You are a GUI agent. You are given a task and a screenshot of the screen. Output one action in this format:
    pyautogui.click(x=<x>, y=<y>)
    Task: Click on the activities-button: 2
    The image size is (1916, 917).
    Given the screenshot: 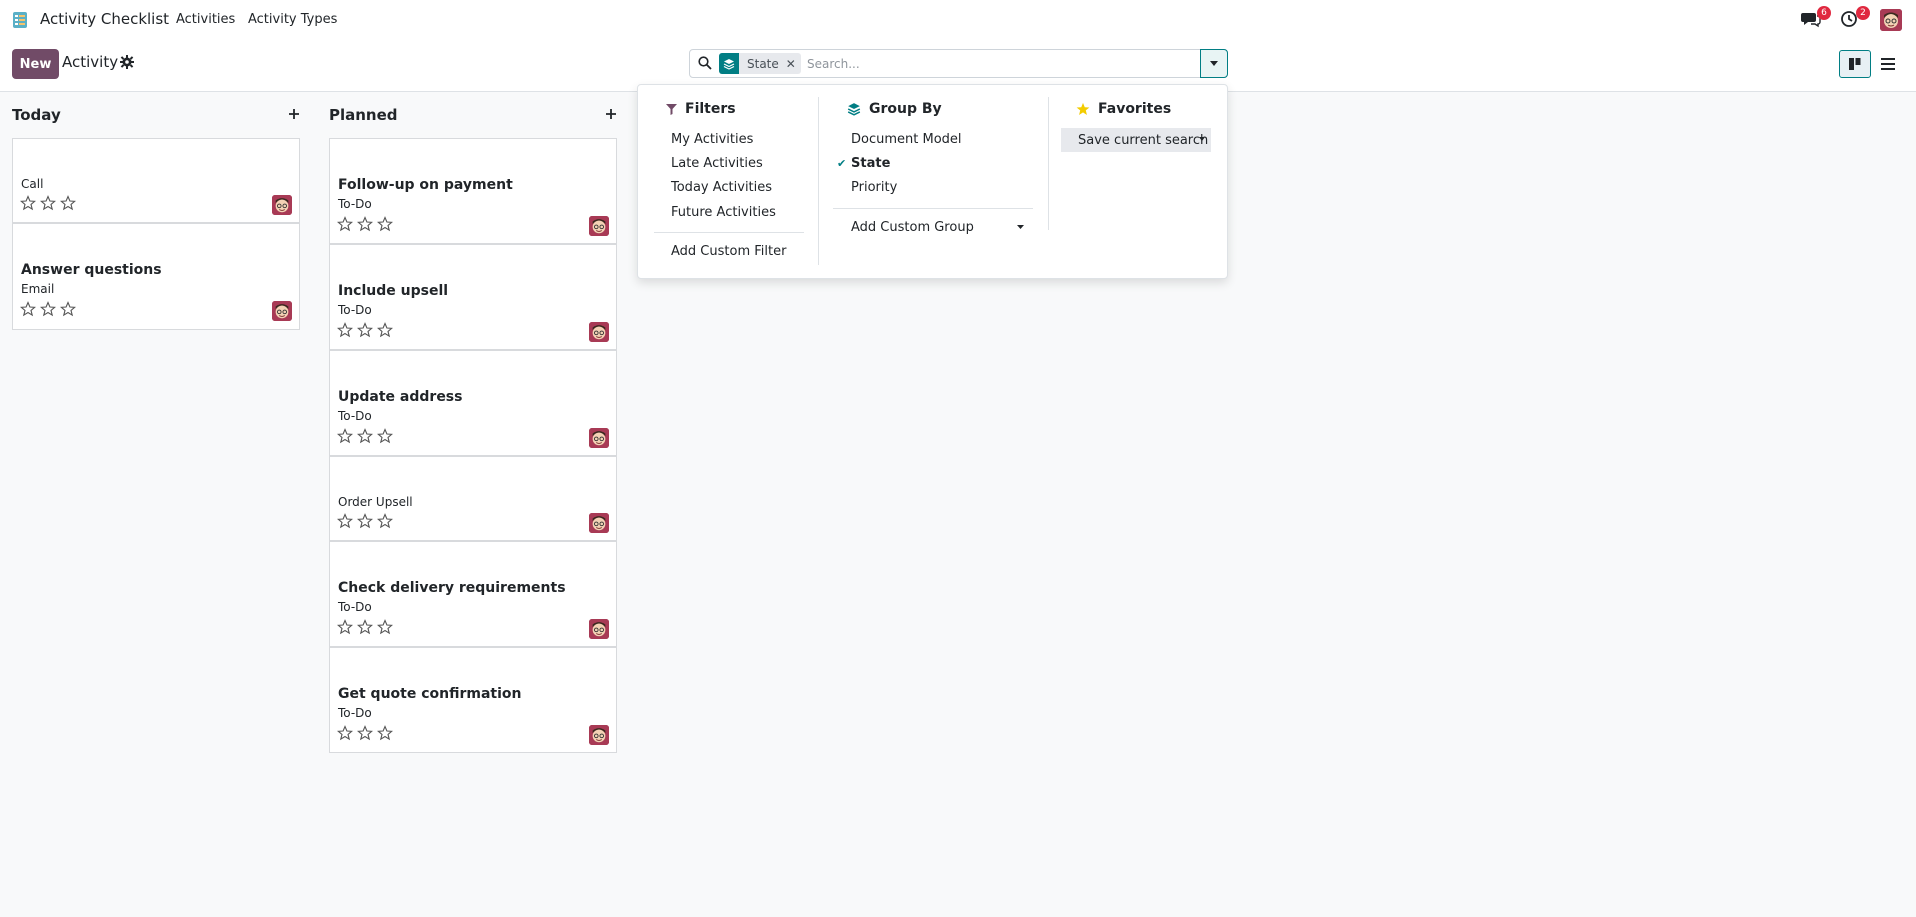 What is the action you would take?
    pyautogui.click(x=1855, y=19)
    